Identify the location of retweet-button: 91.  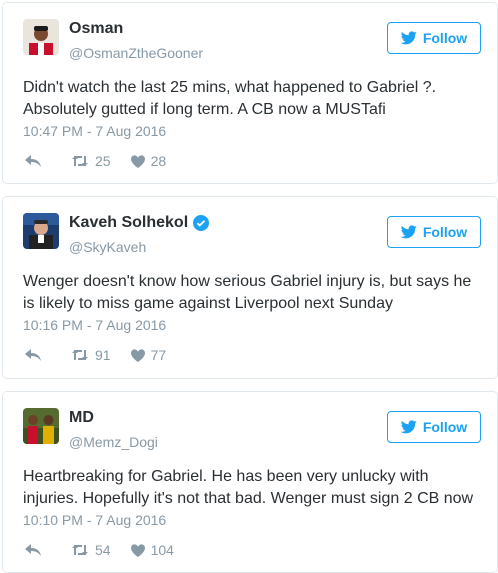
(91, 355).